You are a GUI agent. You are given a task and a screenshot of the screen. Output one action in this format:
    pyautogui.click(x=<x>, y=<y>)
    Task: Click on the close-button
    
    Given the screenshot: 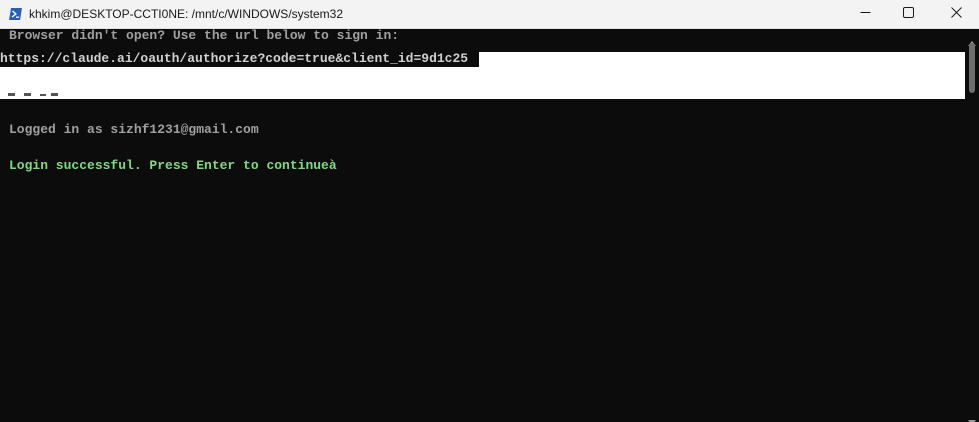 What is the action you would take?
    pyautogui.click(x=956, y=14)
    